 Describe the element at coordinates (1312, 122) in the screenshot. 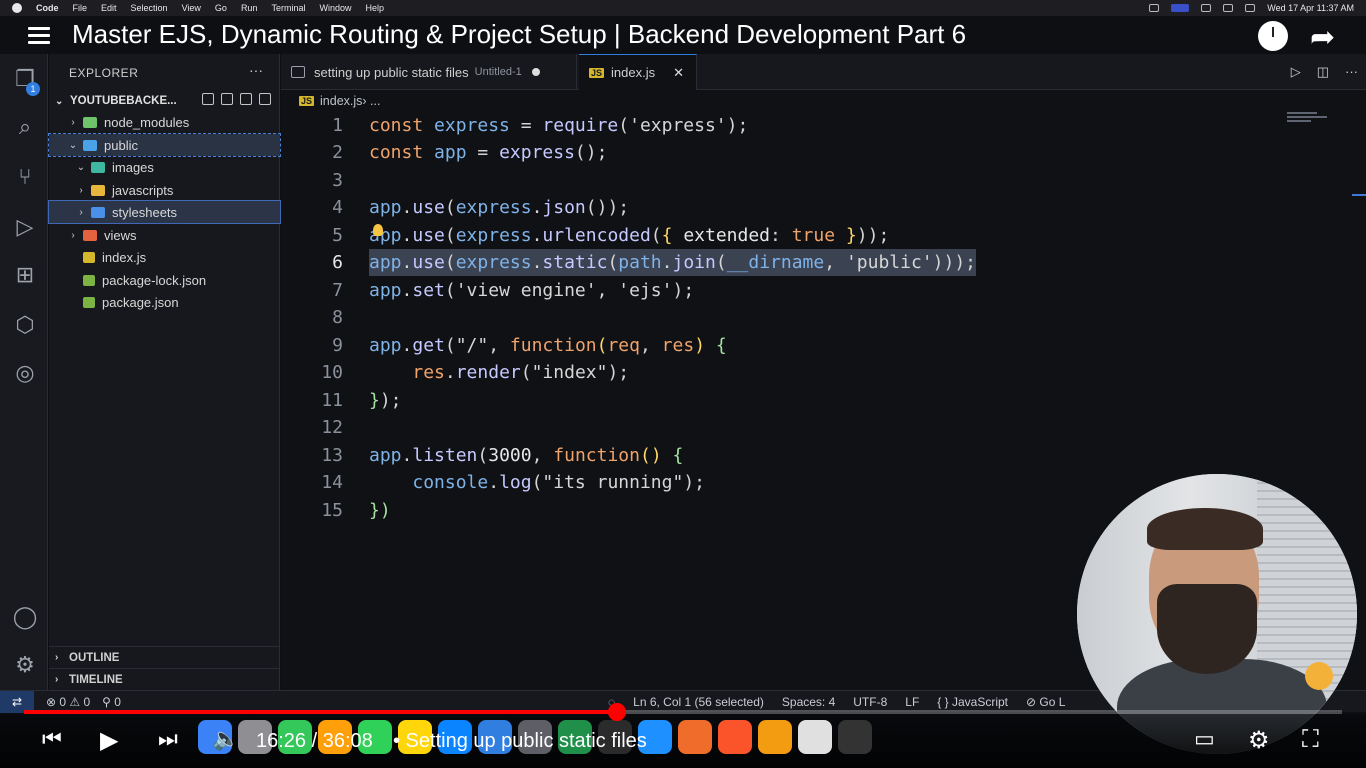

I see `minimap` at that location.